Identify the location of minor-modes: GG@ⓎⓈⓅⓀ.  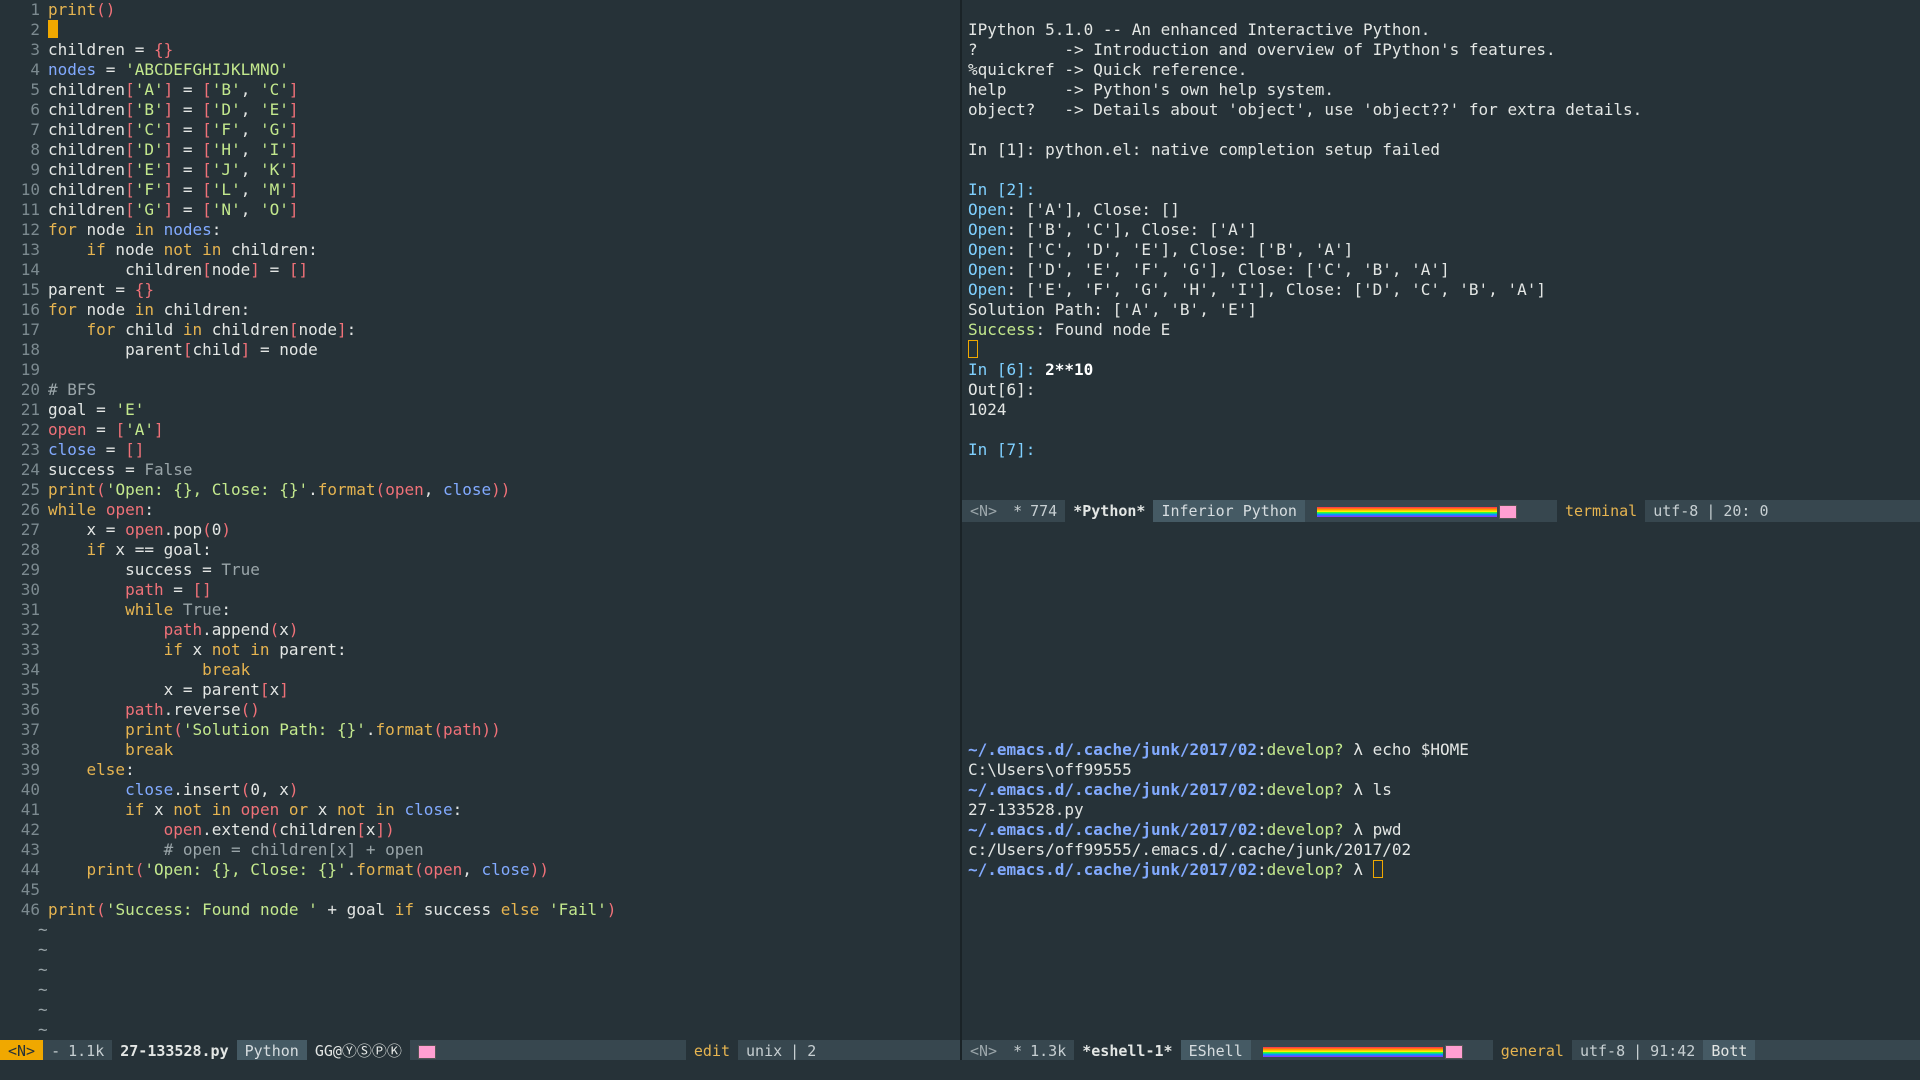
(358, 1051).